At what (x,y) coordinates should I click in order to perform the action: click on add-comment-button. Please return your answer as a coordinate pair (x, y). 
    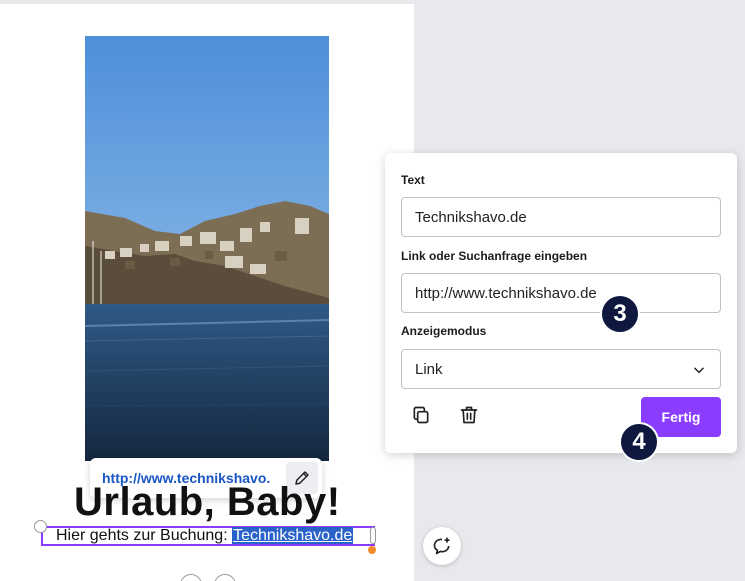
    Looking at the image, I should click on (442, 546).